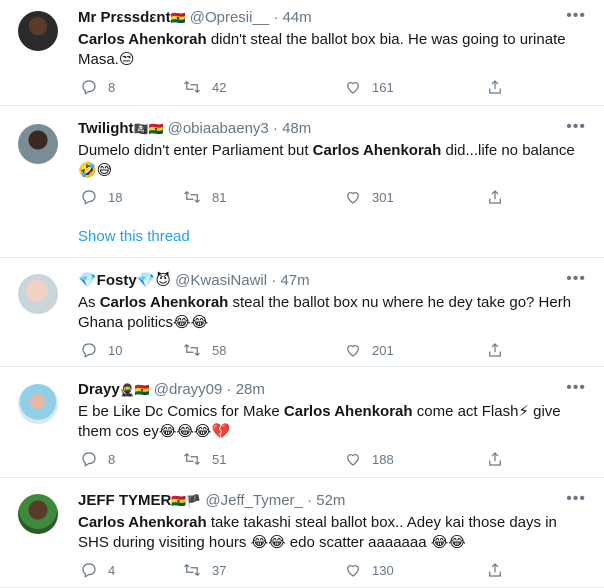  Describe the element at coordinates (99, 389) in the screenshot. I see `display-name: Drayy` at that location.